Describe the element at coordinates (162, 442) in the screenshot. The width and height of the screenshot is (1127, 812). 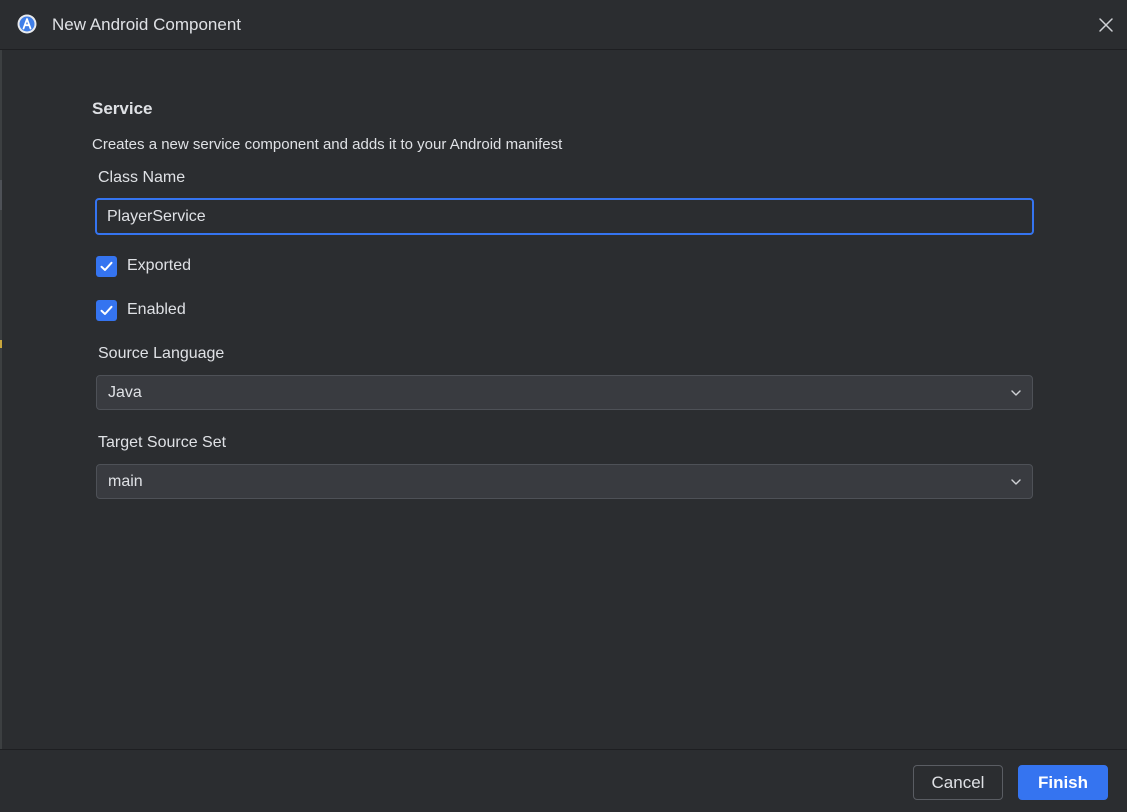
I see `target-source-set-label: Target Source Set` at that location.